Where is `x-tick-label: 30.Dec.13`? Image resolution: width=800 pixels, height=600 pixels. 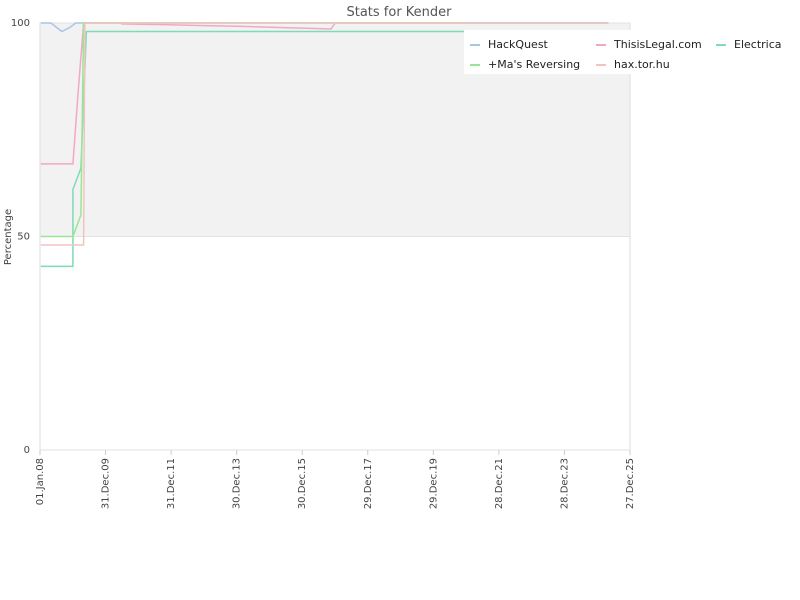
x-tick-label: 30.Dec.13 is located at coordinates (237, 483).